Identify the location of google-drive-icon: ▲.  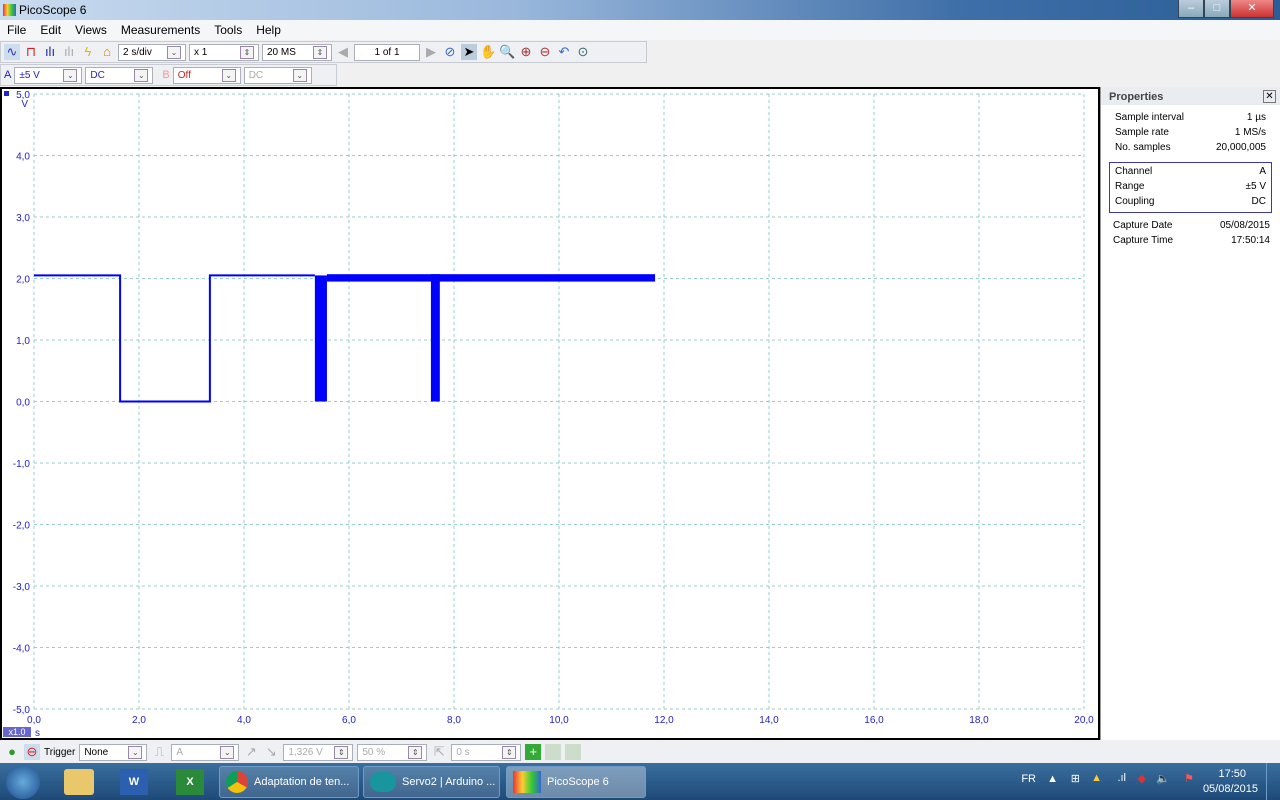
(1096, 778).